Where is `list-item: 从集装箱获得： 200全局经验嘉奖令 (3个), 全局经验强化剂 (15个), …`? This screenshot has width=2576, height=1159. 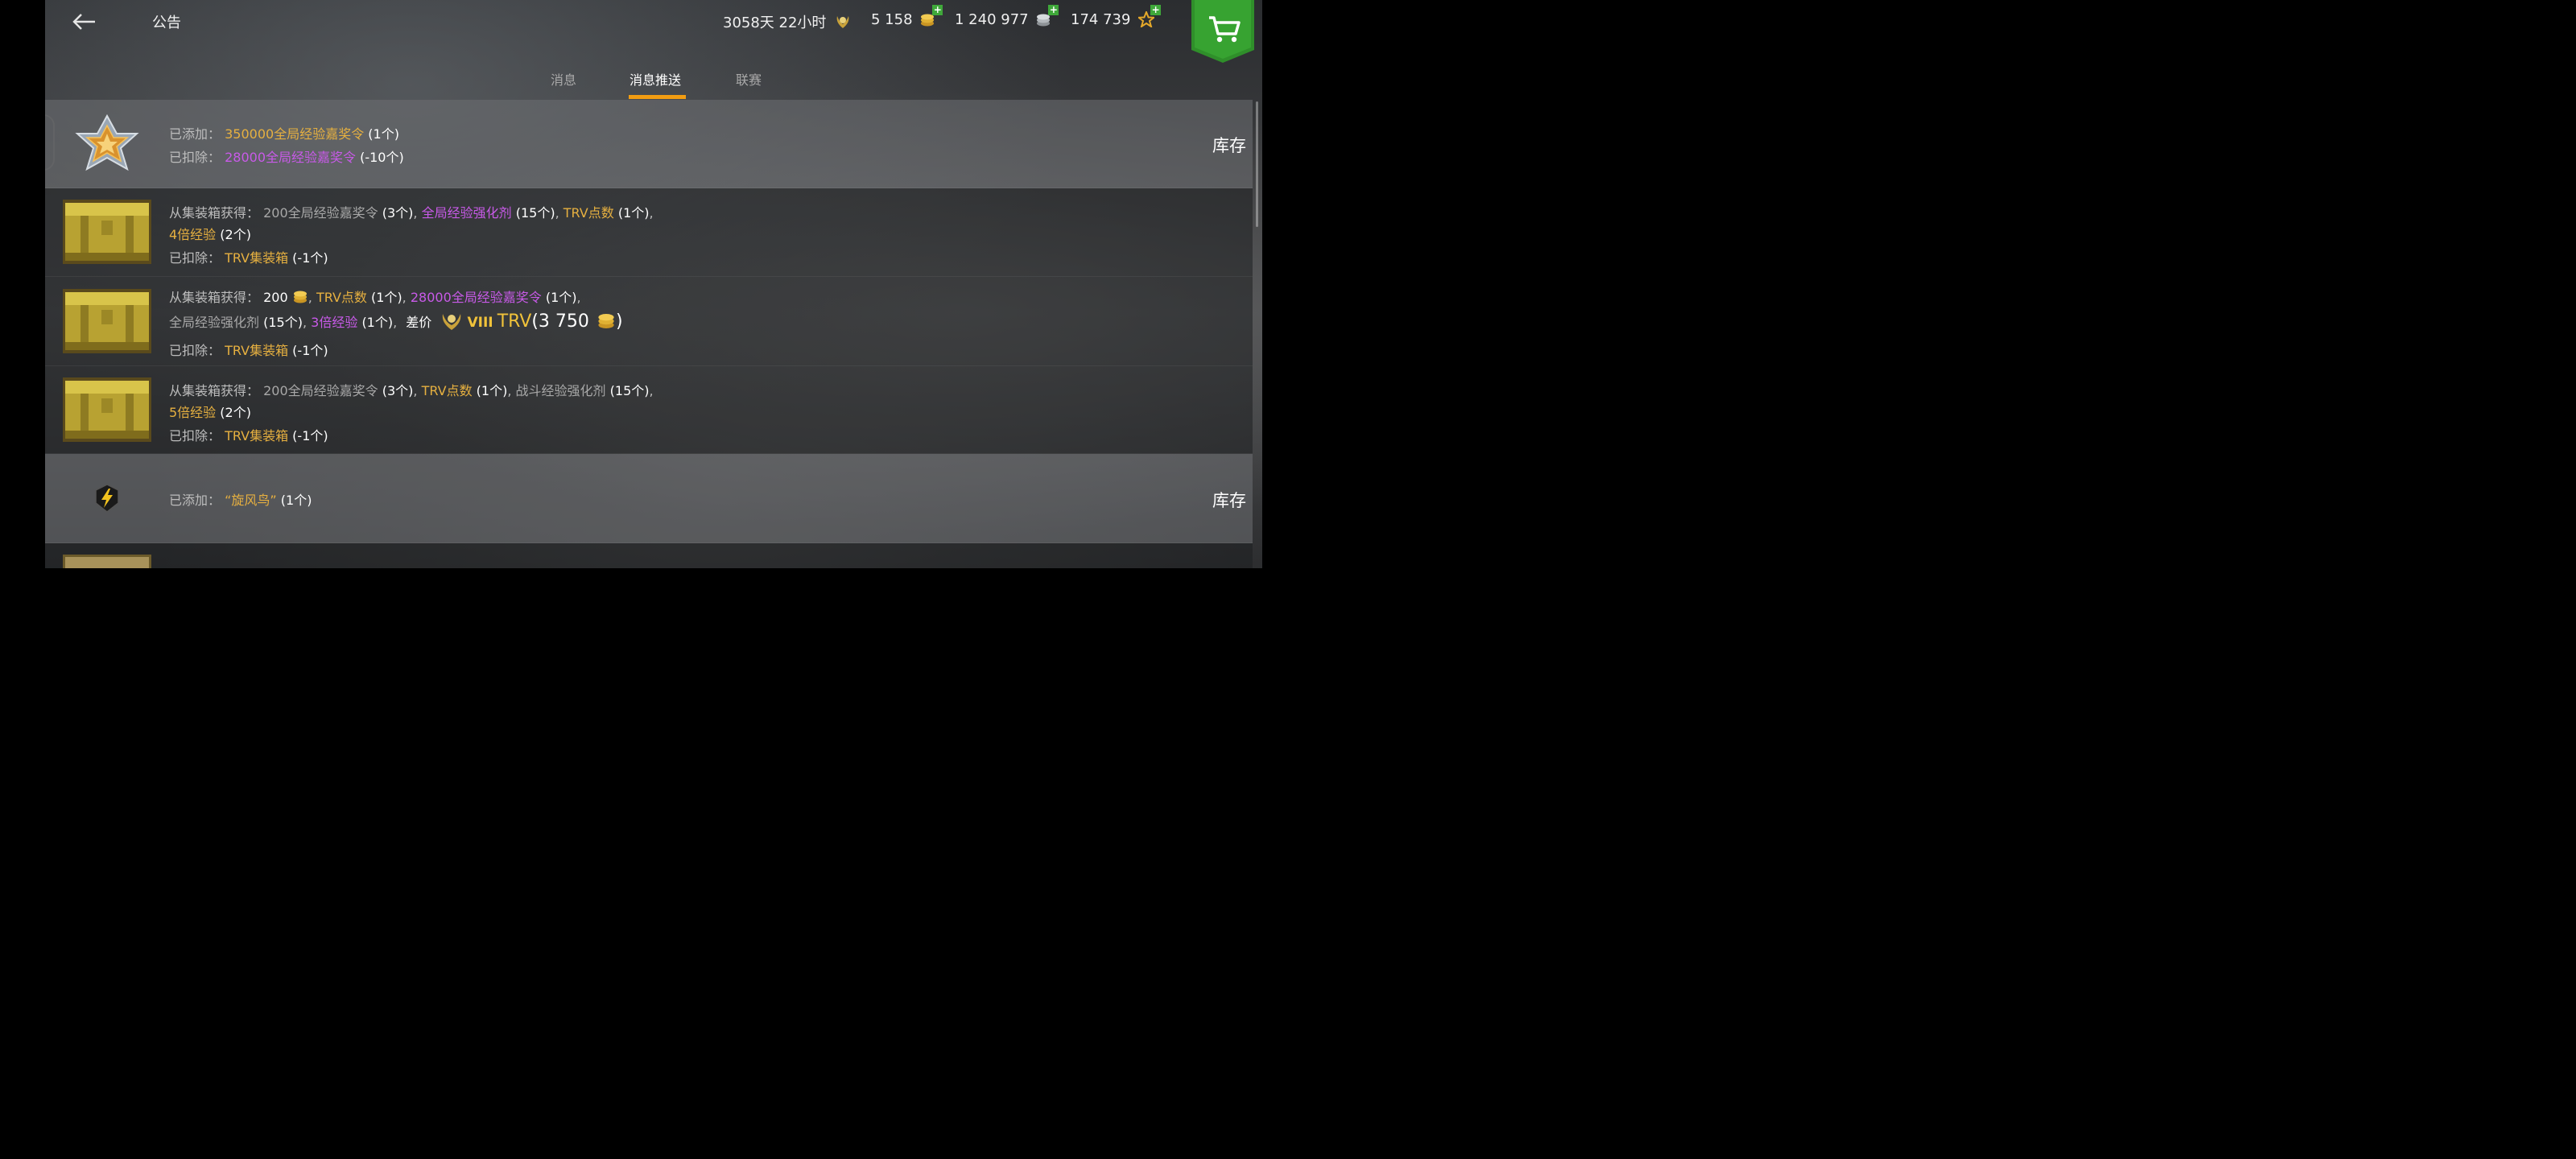 list-item: 从集装箱获得： 200全局经验嘉奖令 (3个), 全局经验强化剂 (15个), … is located at coordinates (649, 232).